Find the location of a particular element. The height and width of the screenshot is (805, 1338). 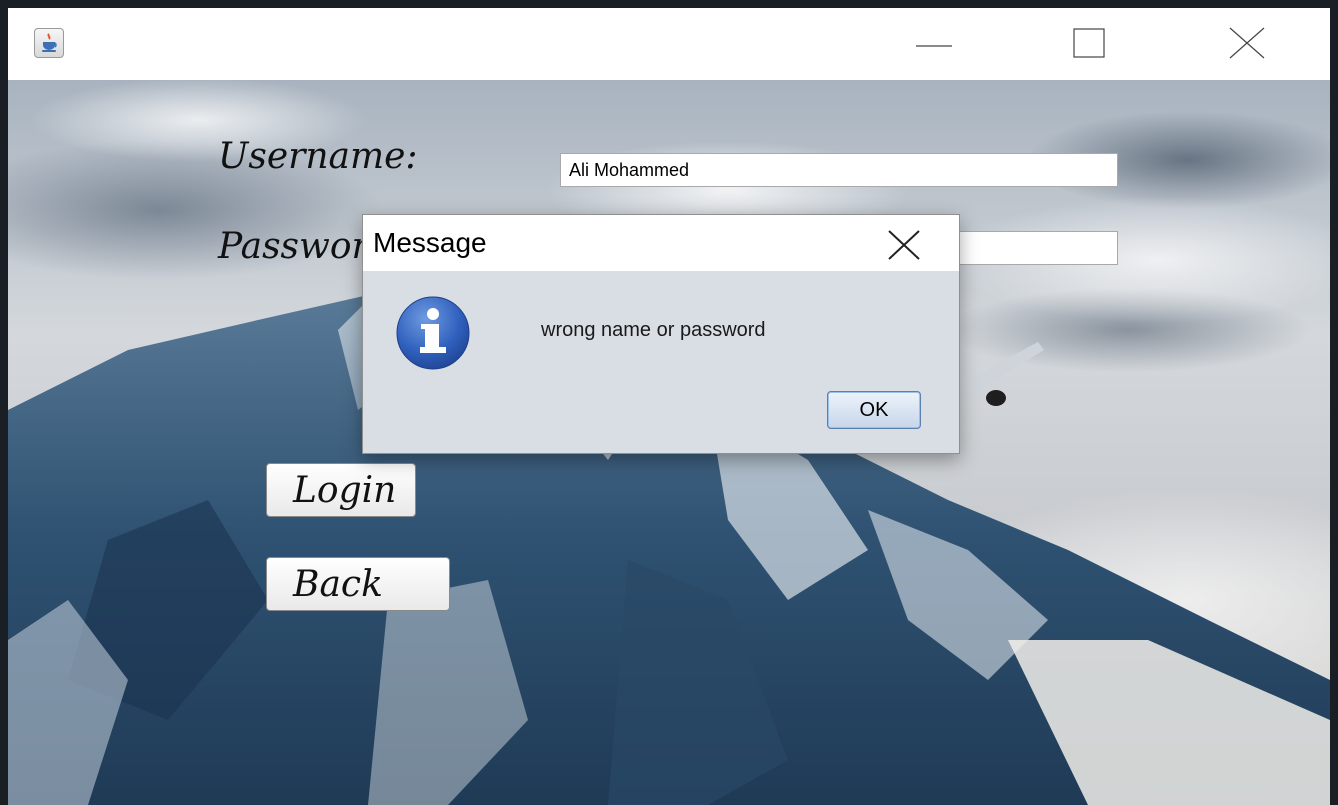

ok-button: OK is located at coordinates (874, 410).